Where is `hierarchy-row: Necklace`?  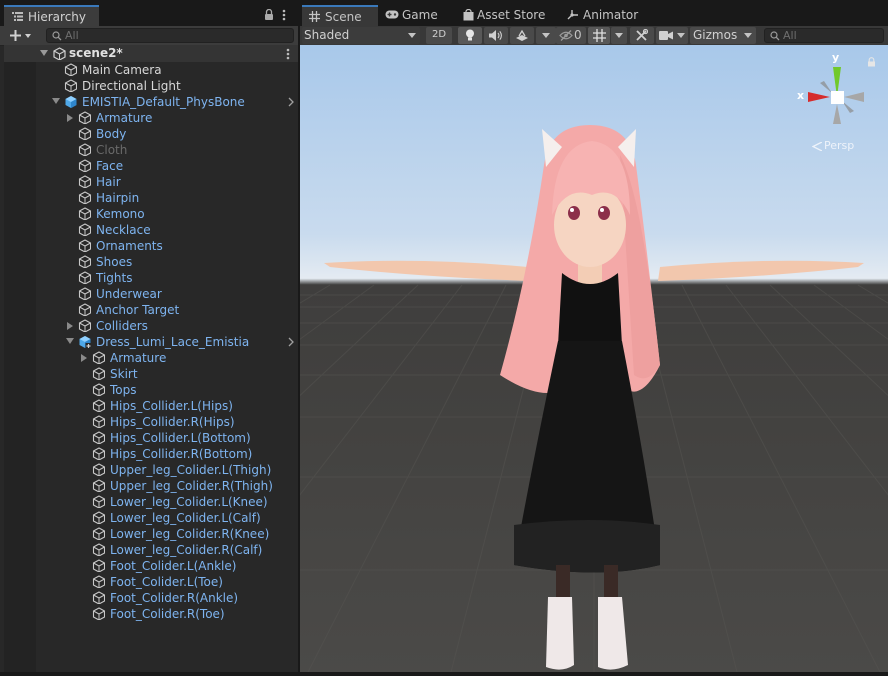
hierarchy-row: Necklace is located at coordinates (149, 230).